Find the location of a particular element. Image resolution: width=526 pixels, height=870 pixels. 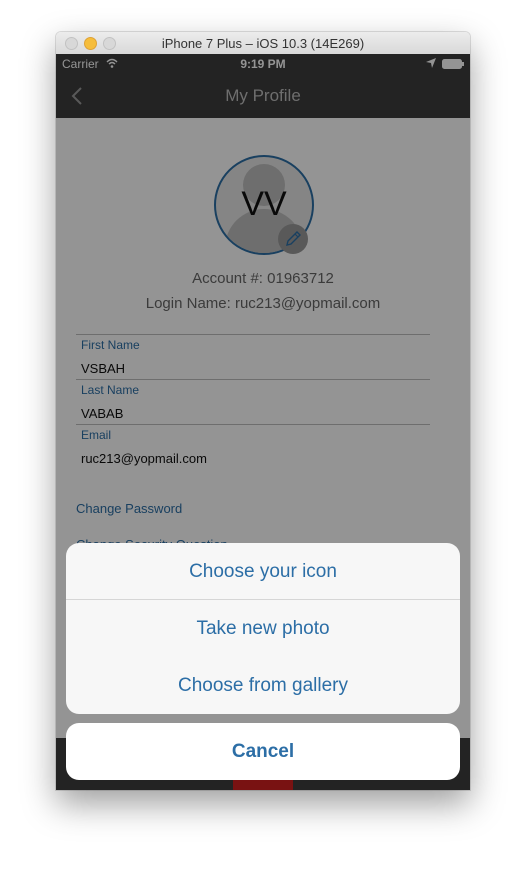

window-titlebar: iPhone 7 Plus – iOS 10.3 (14E269) is located at coordinates (263, 43).